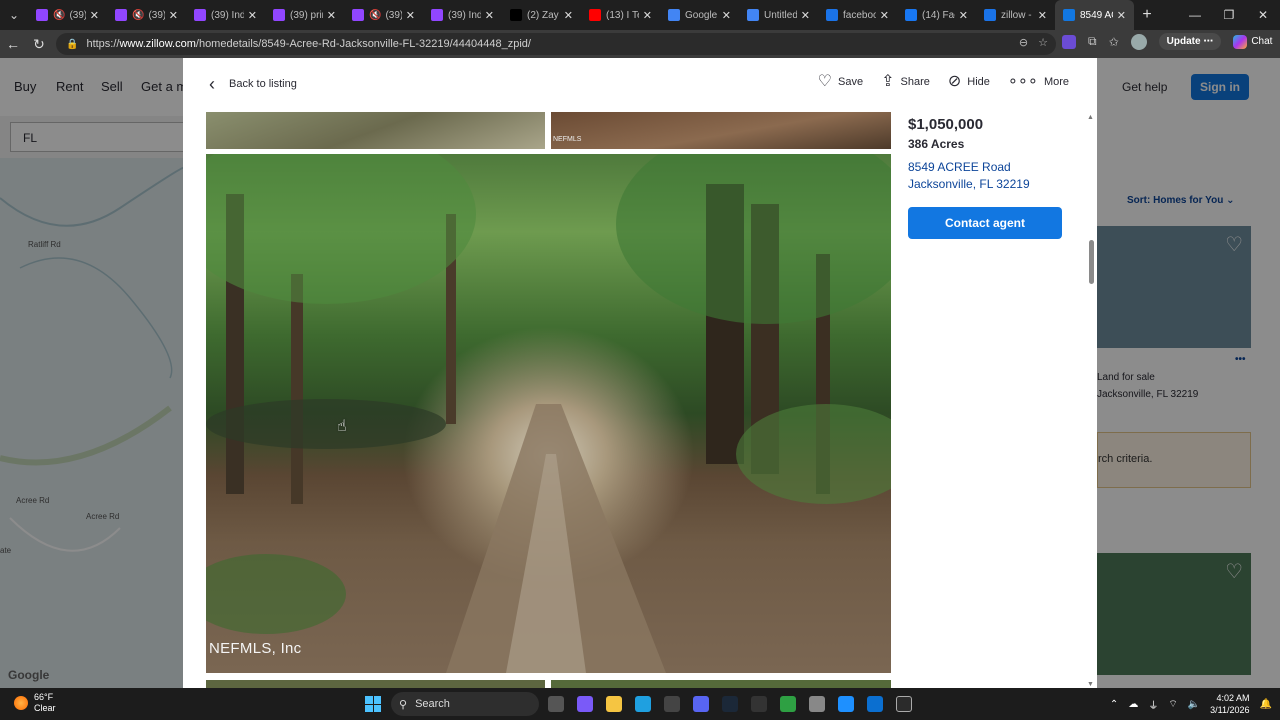  I want to click on chevron-up-icon: ⌃, so click(1114, 704).